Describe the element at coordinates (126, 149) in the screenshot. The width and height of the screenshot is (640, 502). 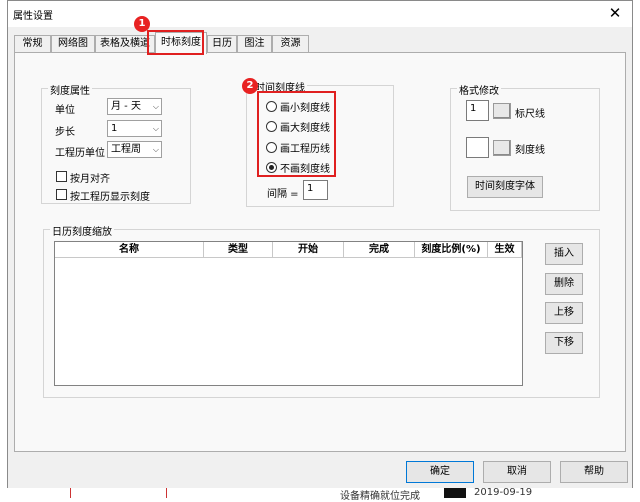
I see `calendar-unit-value: 工程周` at that location.